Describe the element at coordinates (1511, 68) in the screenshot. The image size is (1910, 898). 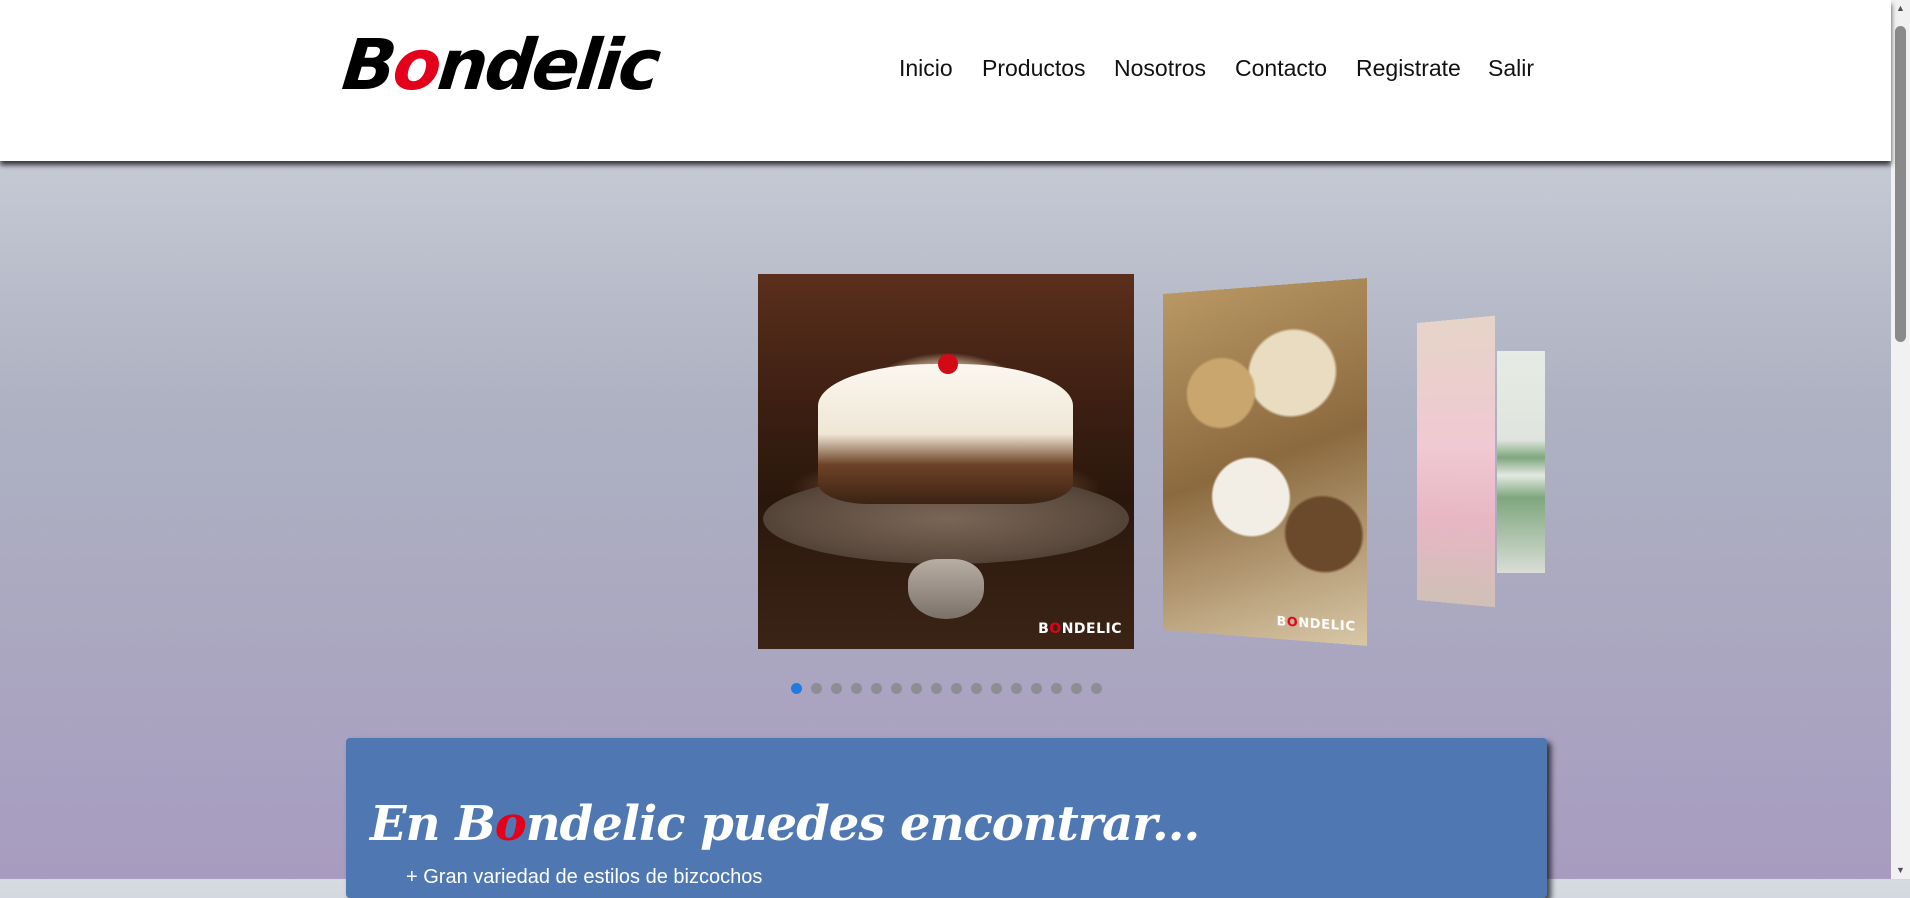
I see `nav-link-salir: Salir` at that location.